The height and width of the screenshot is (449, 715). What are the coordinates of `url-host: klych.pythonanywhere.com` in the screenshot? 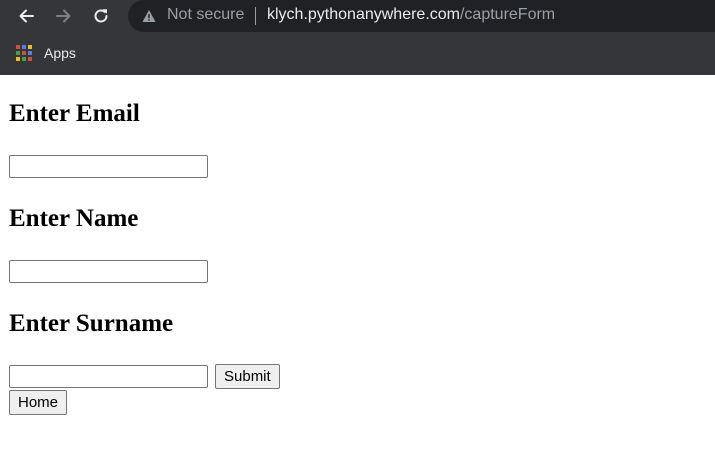 It's located at (363, 14).